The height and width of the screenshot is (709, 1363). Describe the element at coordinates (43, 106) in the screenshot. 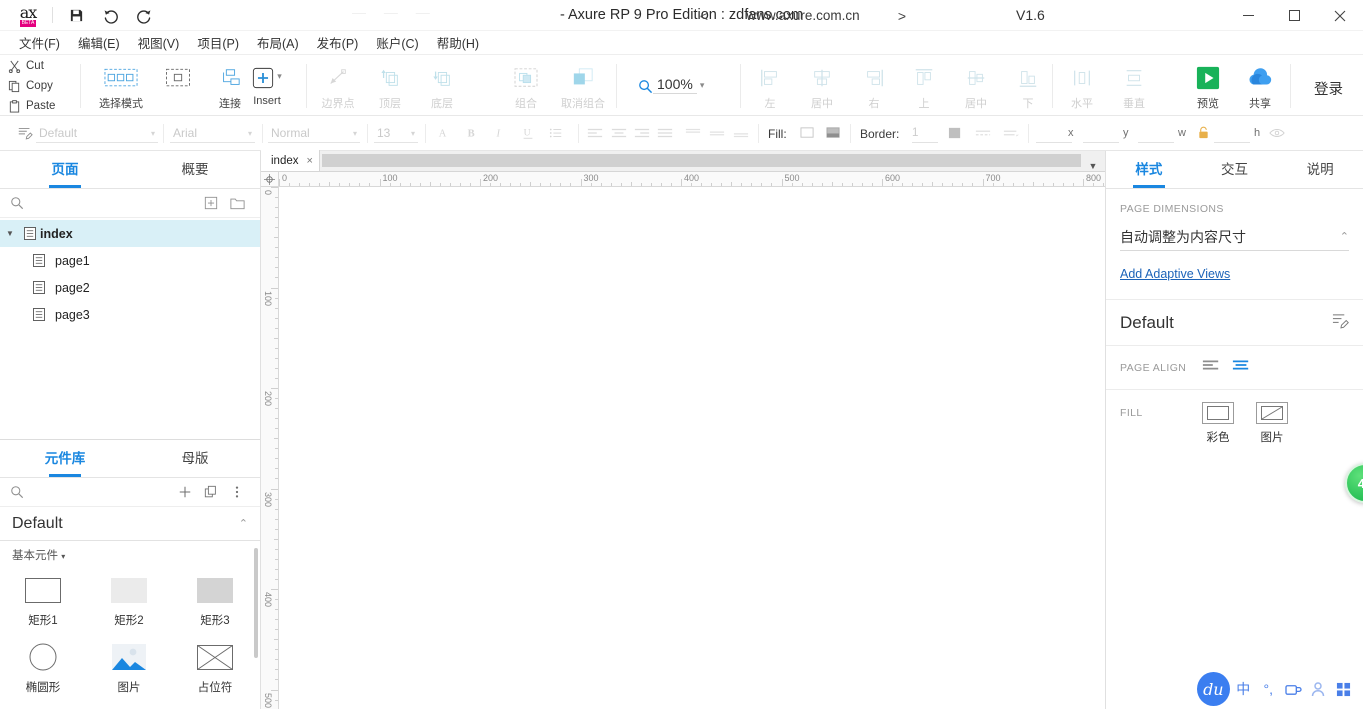

I see `paste-button: Paste` at that location.